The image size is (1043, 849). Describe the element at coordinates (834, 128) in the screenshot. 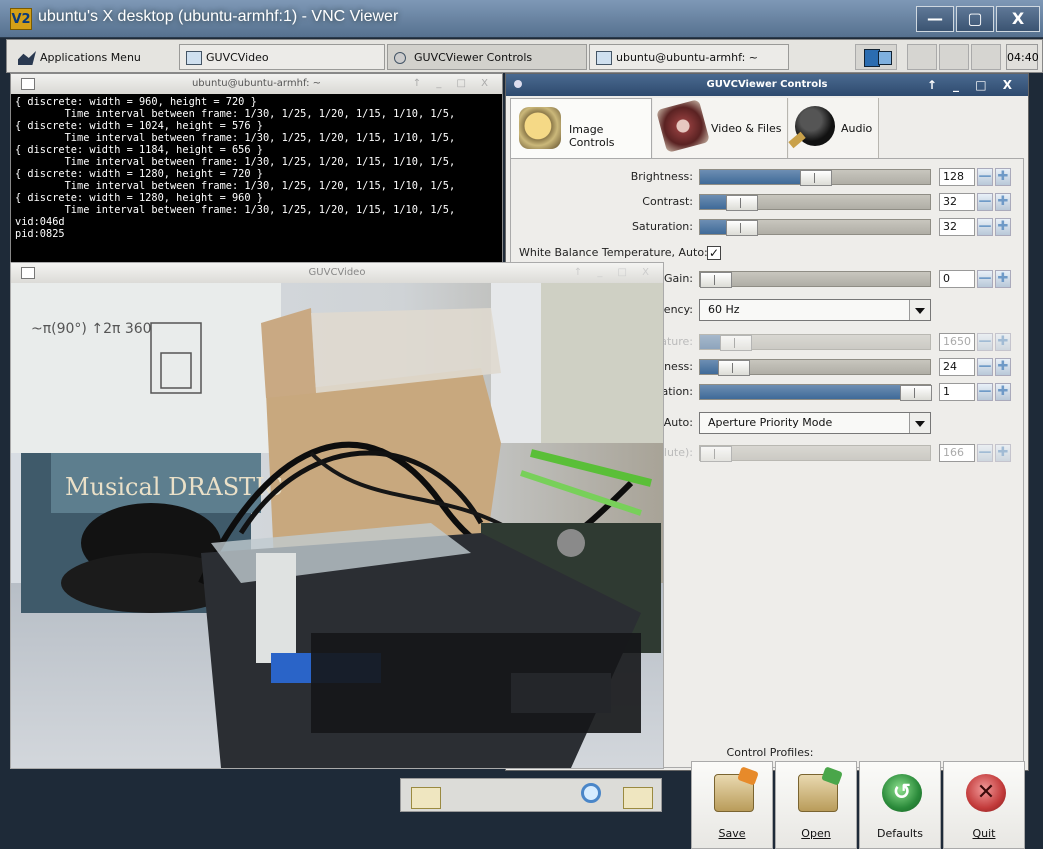

I see `tab-audio: Audio` at that location.